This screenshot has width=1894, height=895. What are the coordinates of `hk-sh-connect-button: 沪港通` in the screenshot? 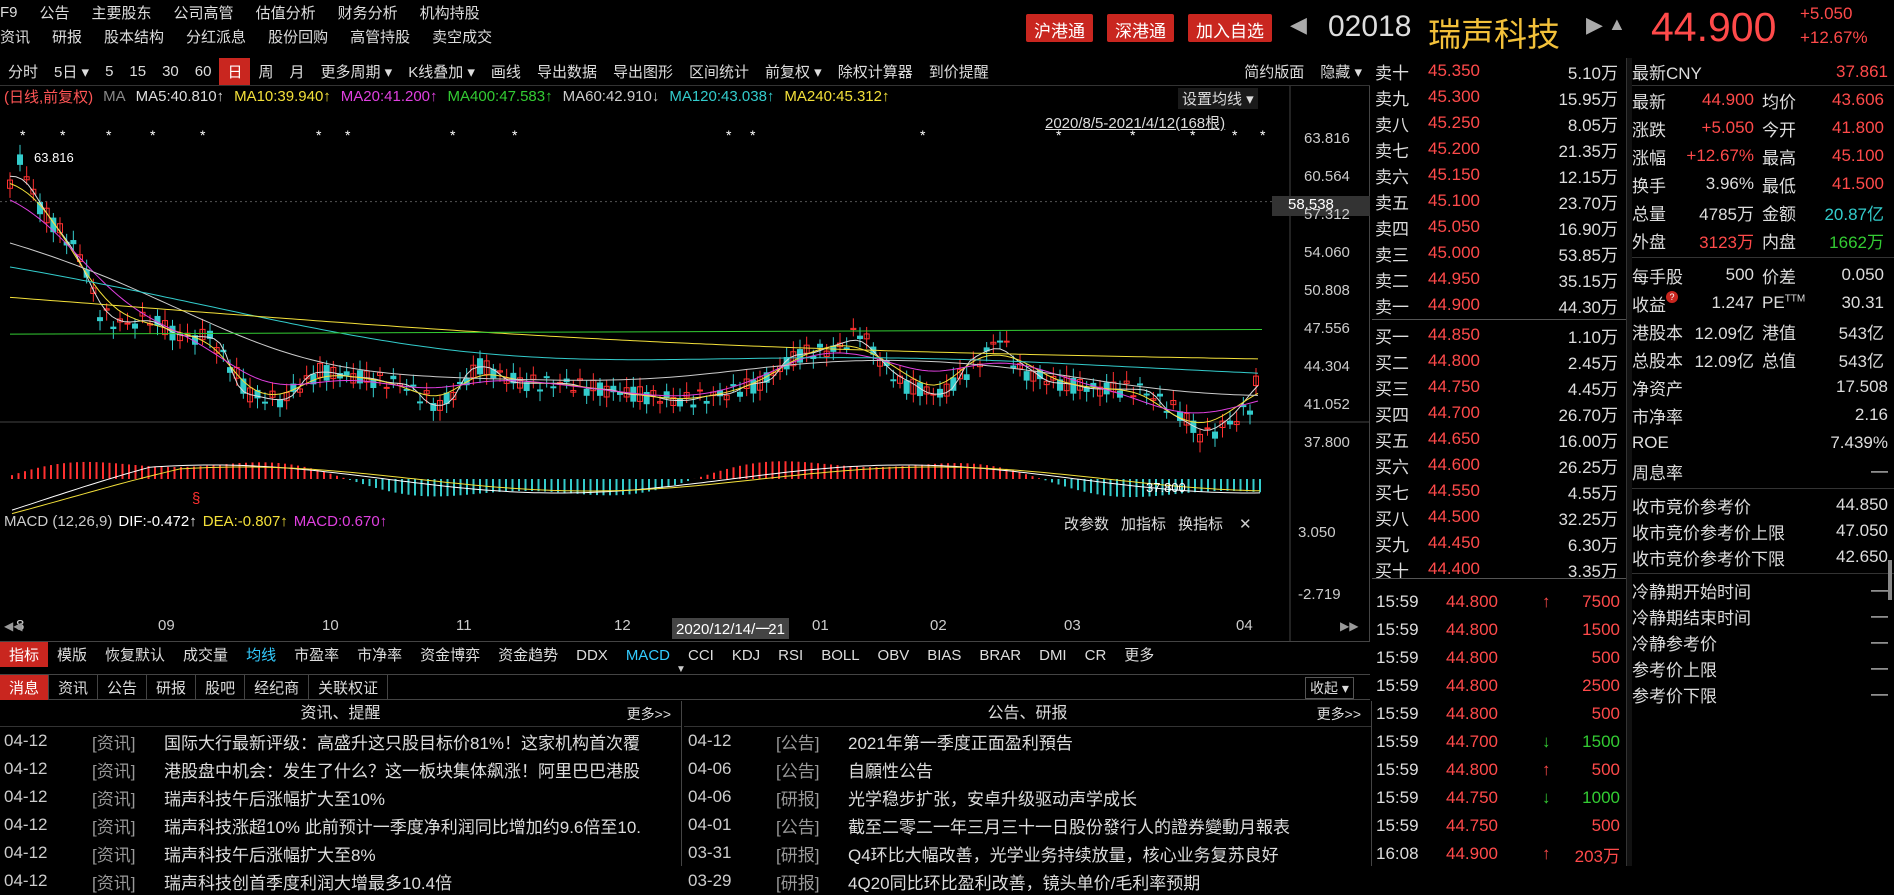 It's located at (1059, 28).